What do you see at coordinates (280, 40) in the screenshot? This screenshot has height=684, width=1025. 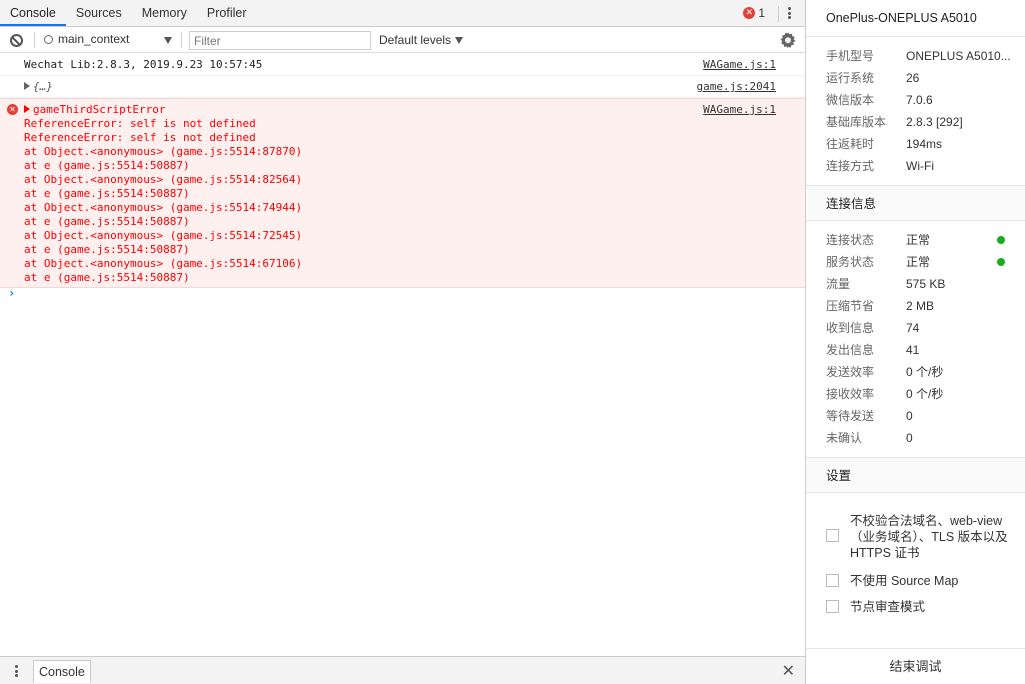 I see `filter-input` at bounding box center [280, 40].